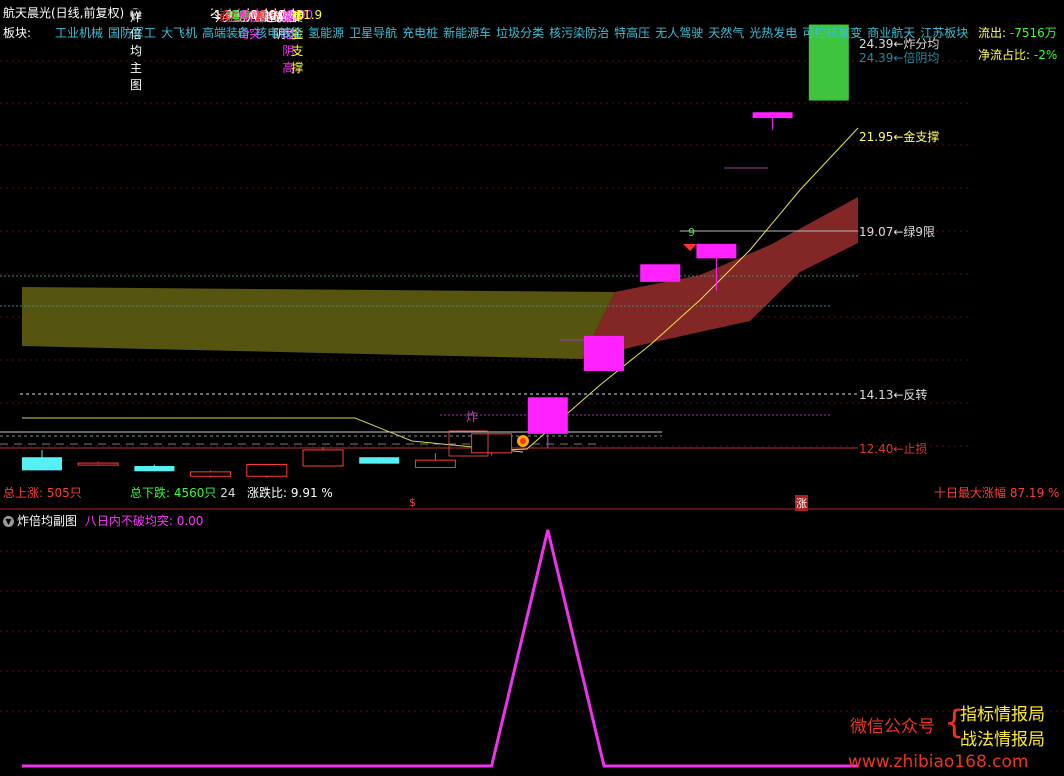 This screenshot has height=776, width=1064. What do you see at coordinates (8, 521) in the screenshot?
I see `chevron-down-icon: ▼` at bounding box center [8, 521].